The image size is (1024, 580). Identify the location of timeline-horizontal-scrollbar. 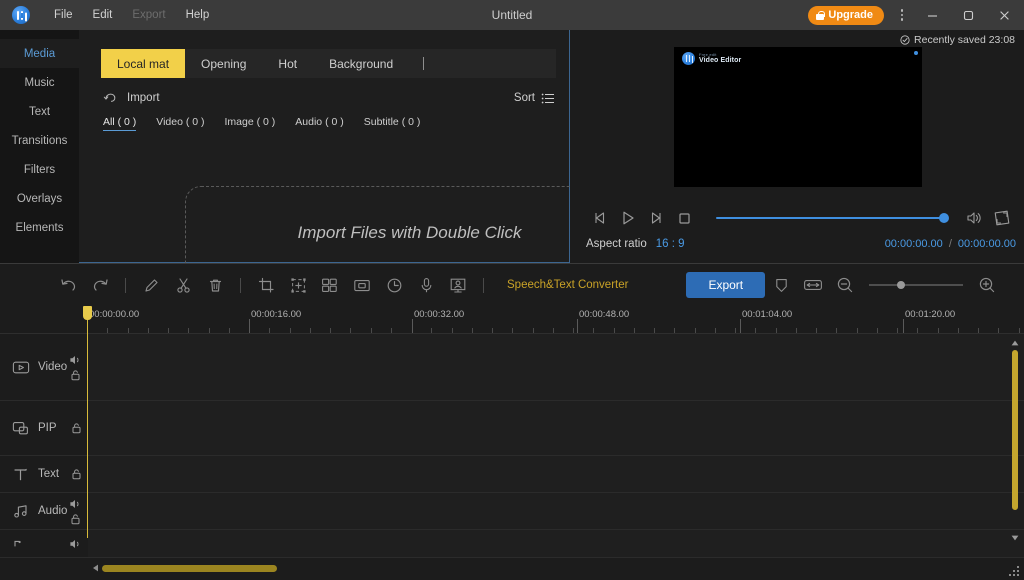
(543, 568).